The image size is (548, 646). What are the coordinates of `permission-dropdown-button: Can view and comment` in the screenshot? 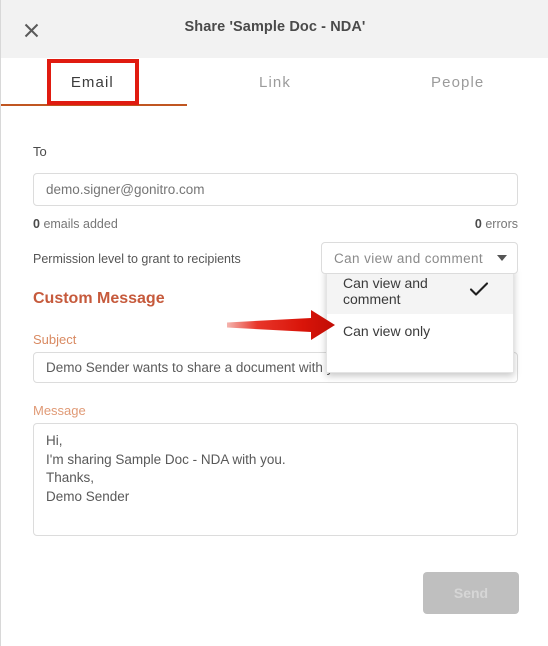 It's located at (419, 258).